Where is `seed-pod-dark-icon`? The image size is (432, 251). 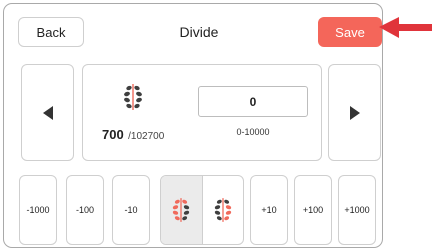
seed-pod-dark-icon is located at coordinates (222, 210).